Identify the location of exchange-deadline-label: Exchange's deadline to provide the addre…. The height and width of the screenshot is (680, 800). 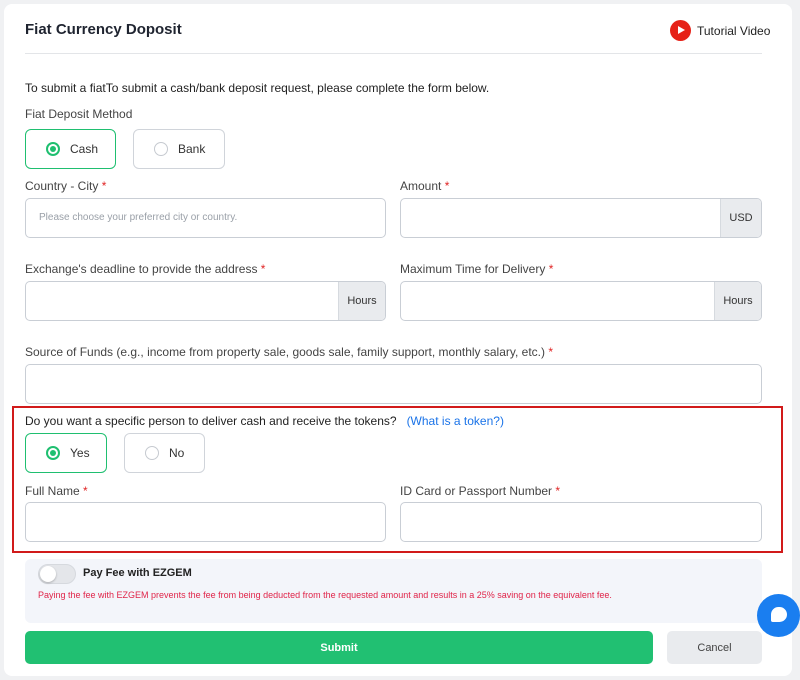
(145, 269).